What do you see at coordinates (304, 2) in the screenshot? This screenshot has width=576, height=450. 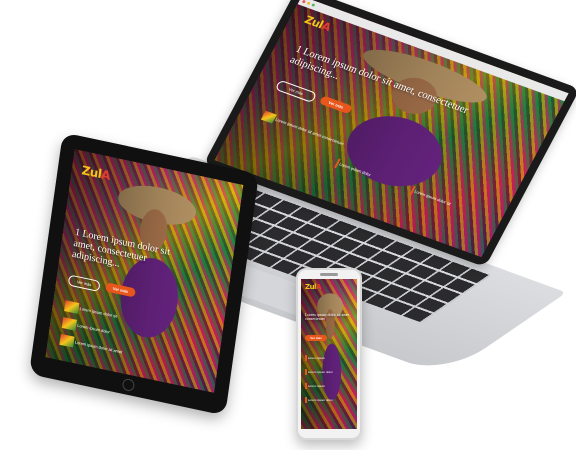 I see `close-dot-icon` at bounding box center [304, 2].